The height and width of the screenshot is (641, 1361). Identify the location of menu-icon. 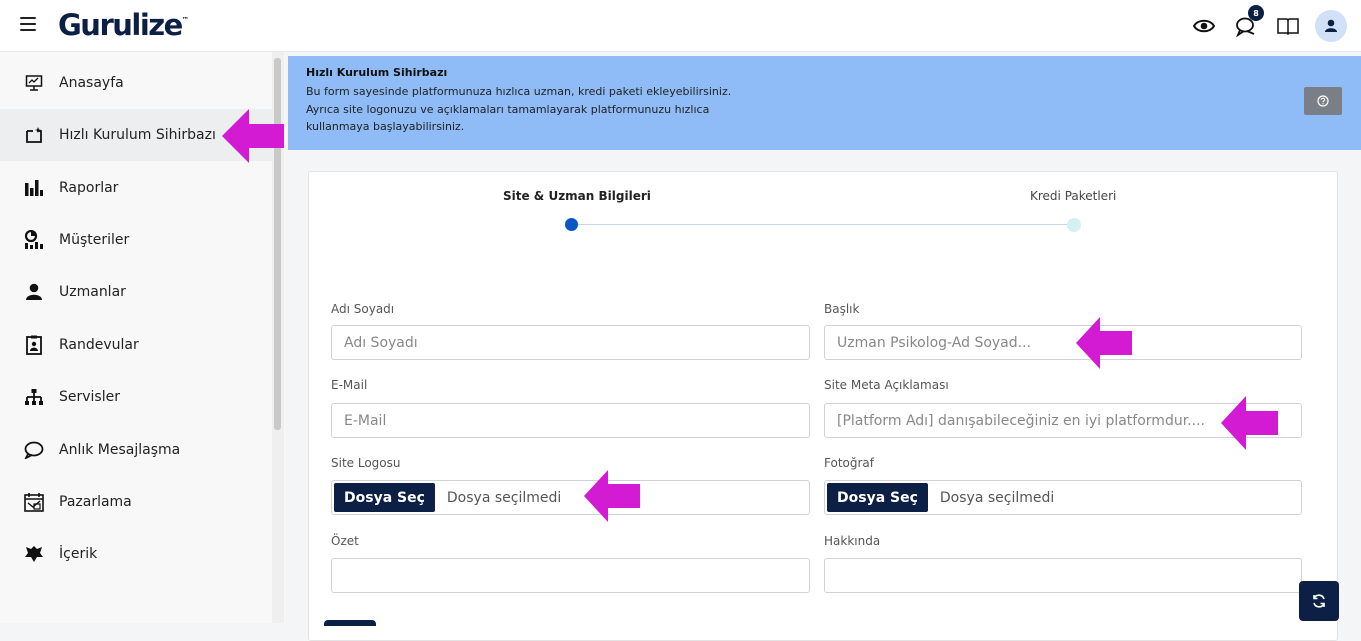
(28, 24).